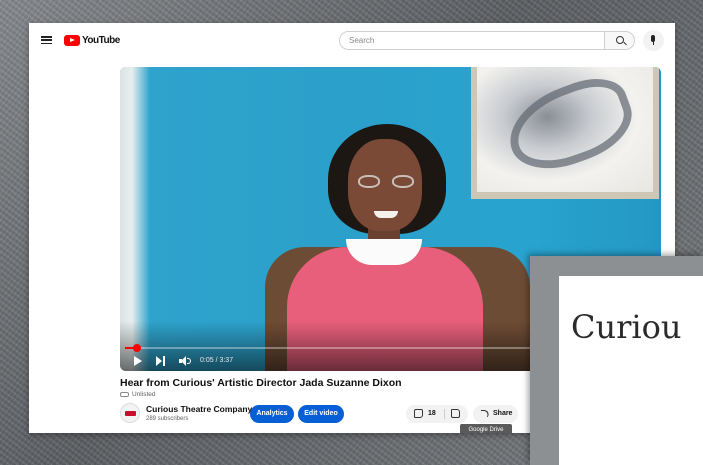  What do you see at coordinates (432, 413) in the screenshot?
I see `like-count: 18` at bounding box center [432, 413].